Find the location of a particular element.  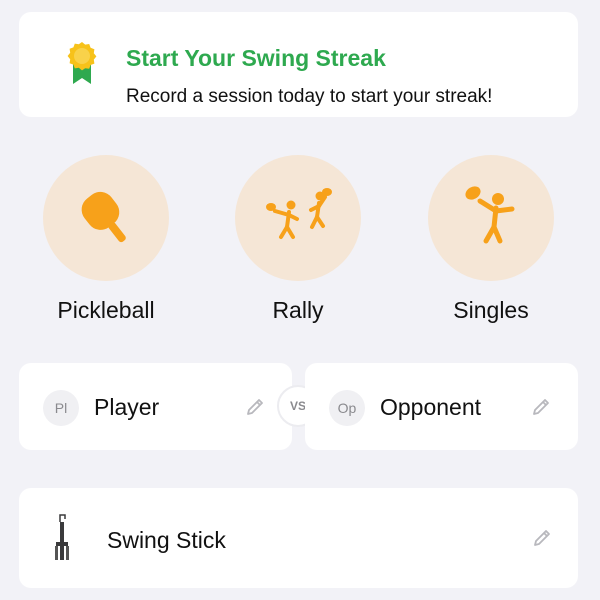

player-card: Pl Player is located at coordinates (155, 406).